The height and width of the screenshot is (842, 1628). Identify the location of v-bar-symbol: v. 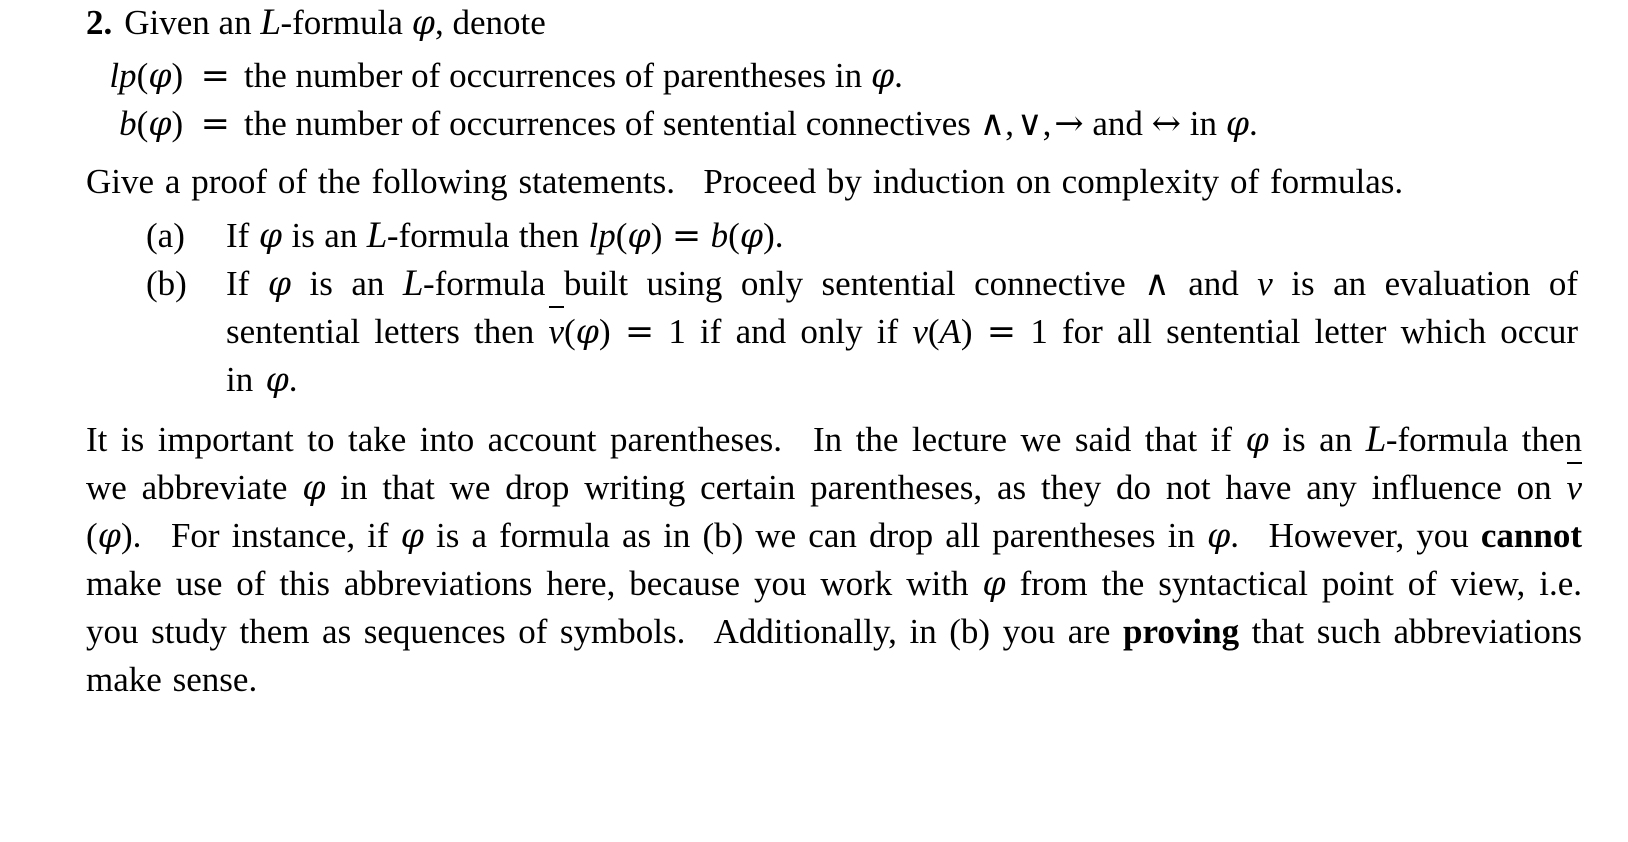
(556, 330).